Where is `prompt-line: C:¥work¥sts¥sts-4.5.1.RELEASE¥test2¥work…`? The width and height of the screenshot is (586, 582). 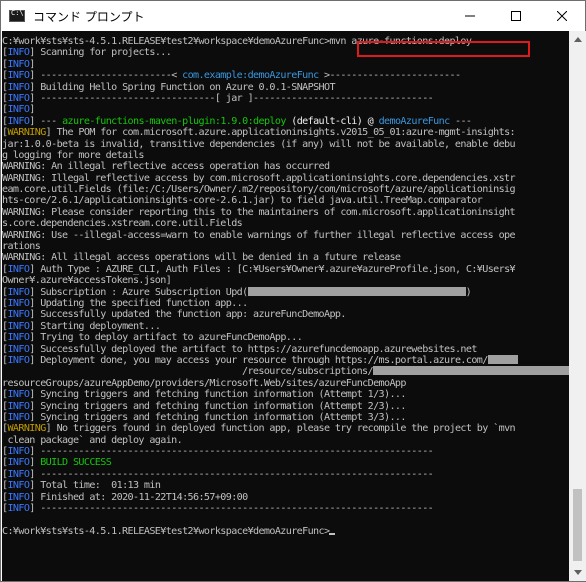 prompt-line: C:¥work¥sts¥sts-4.5.1.RELEASE¥test2¥work… is located at coordinates (285, 531).